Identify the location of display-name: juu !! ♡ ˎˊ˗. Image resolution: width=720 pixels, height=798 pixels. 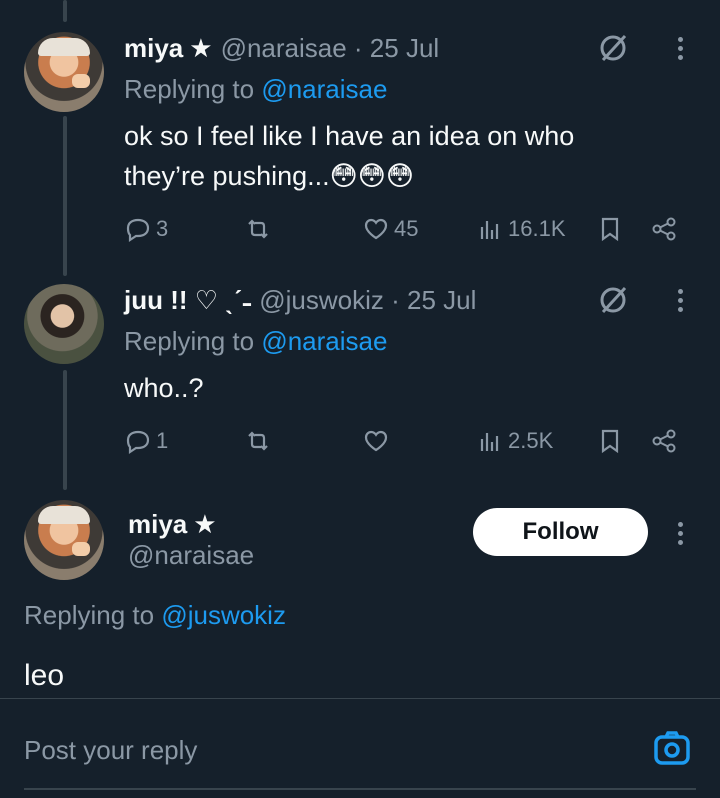
(187, 300).